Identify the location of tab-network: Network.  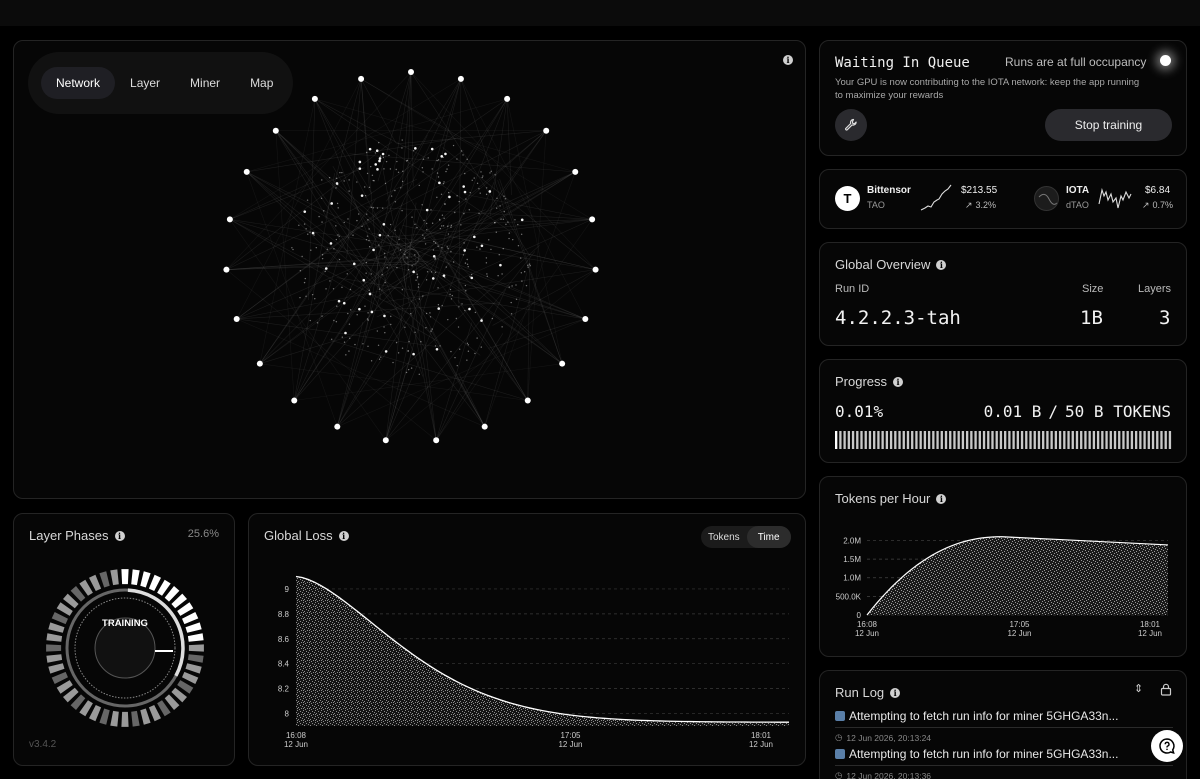
(78, 83).